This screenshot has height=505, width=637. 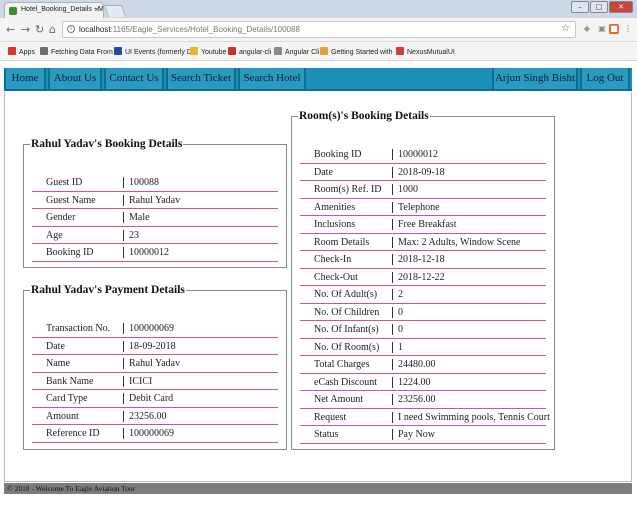 I want to click on nav-user-name: Arjun Singh Bisht, so click(x=535, y=78).